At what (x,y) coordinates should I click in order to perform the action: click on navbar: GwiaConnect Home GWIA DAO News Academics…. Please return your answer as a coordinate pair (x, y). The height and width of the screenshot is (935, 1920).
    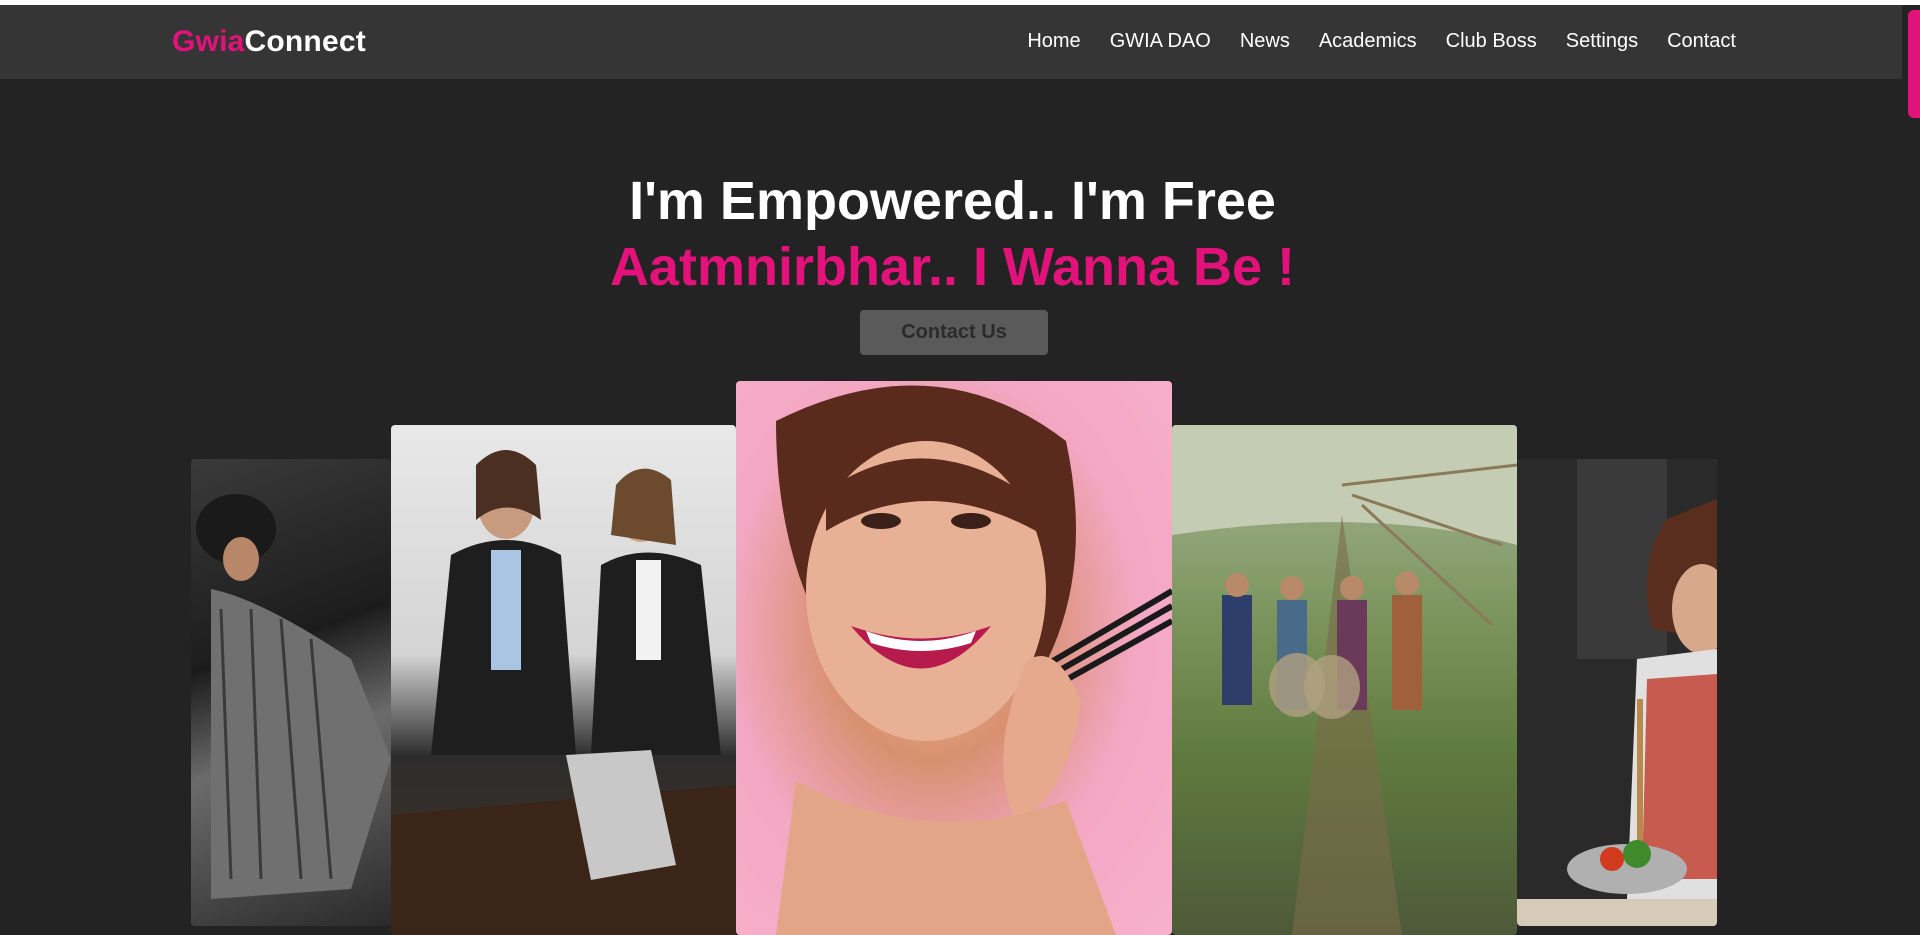
    Looking at the image, I should click on (951, 42).